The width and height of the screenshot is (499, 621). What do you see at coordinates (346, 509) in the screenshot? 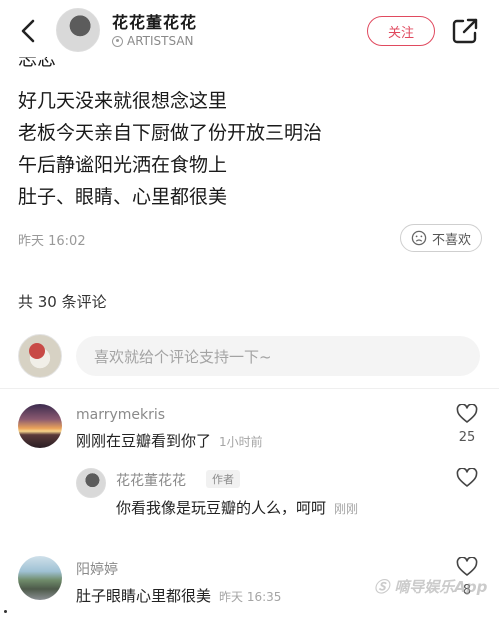
I see `reply-time: 刚刚` at bounding box center [346, 509].